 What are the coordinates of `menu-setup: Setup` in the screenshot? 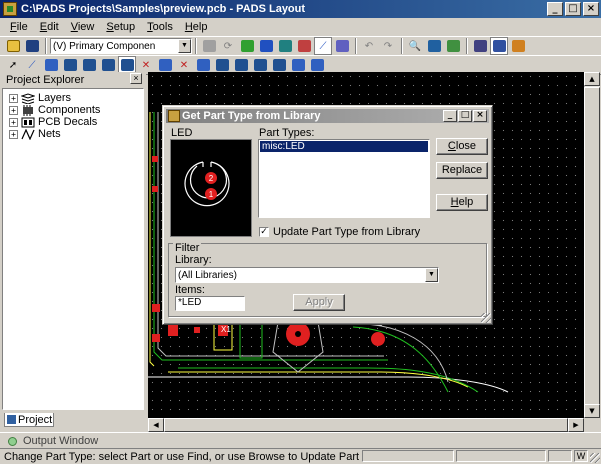 It's located at (120, 27).